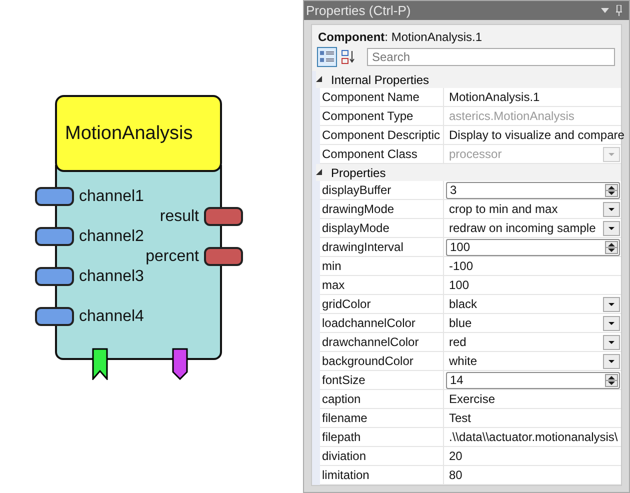  Describe the element at coordinates (458, 285) in the screenshot. I see `value-field: 100` at that location.